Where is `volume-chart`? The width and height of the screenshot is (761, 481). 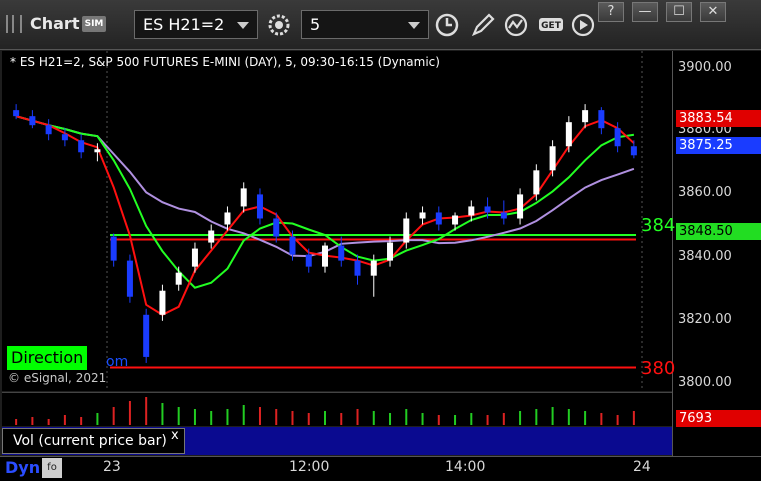
volume-chart is located at coordinates (325, 411).